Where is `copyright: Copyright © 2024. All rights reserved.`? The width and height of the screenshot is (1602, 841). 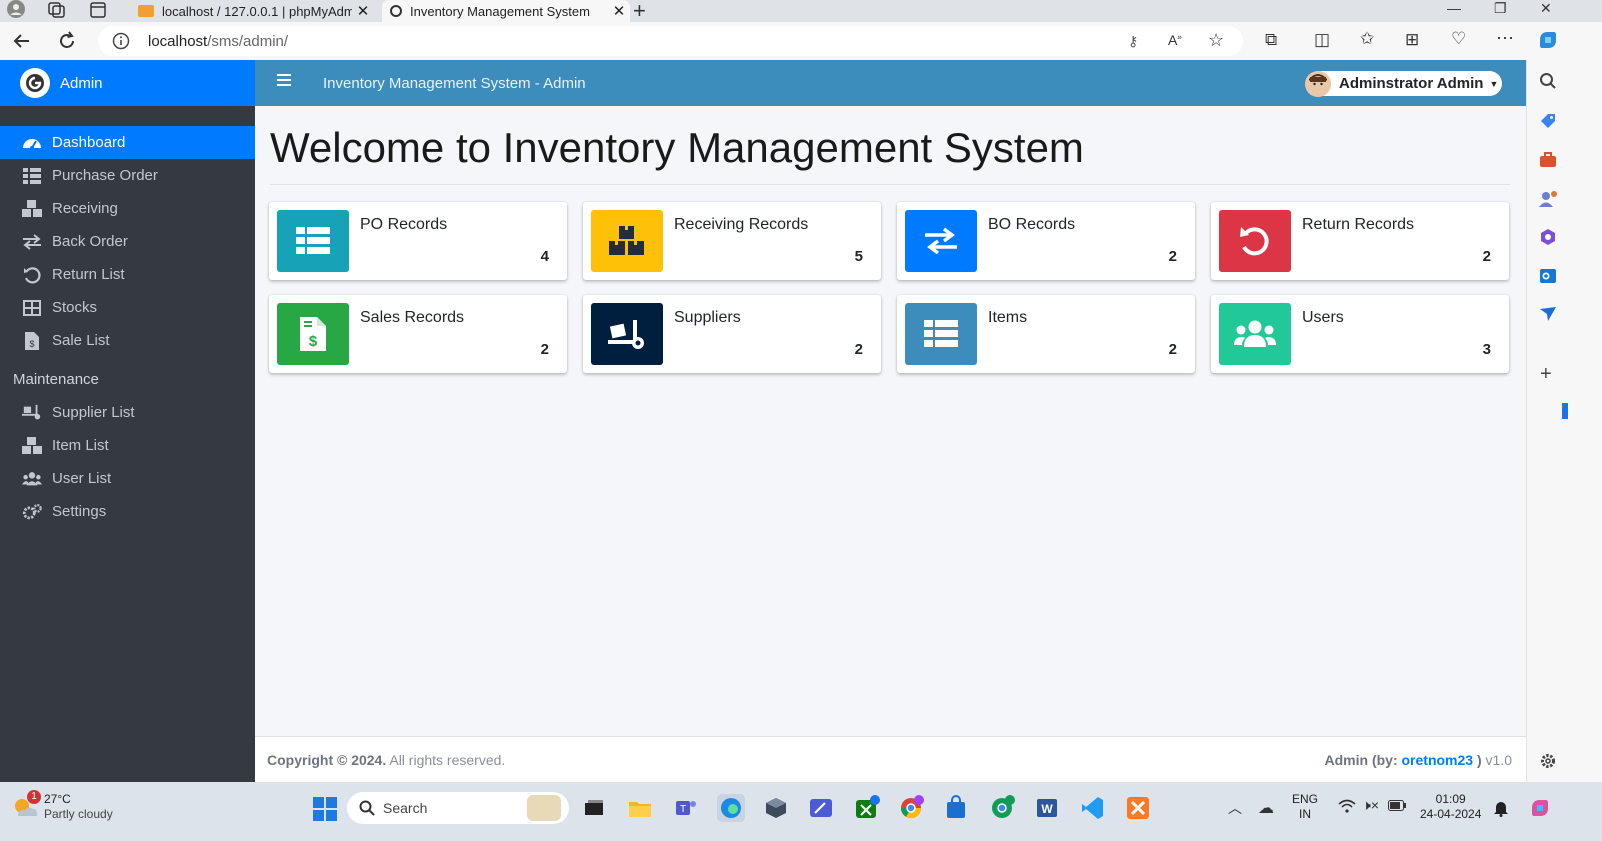
copyright: Copyright © 2024. All rights reserved. is located at coordinates (386, 760).